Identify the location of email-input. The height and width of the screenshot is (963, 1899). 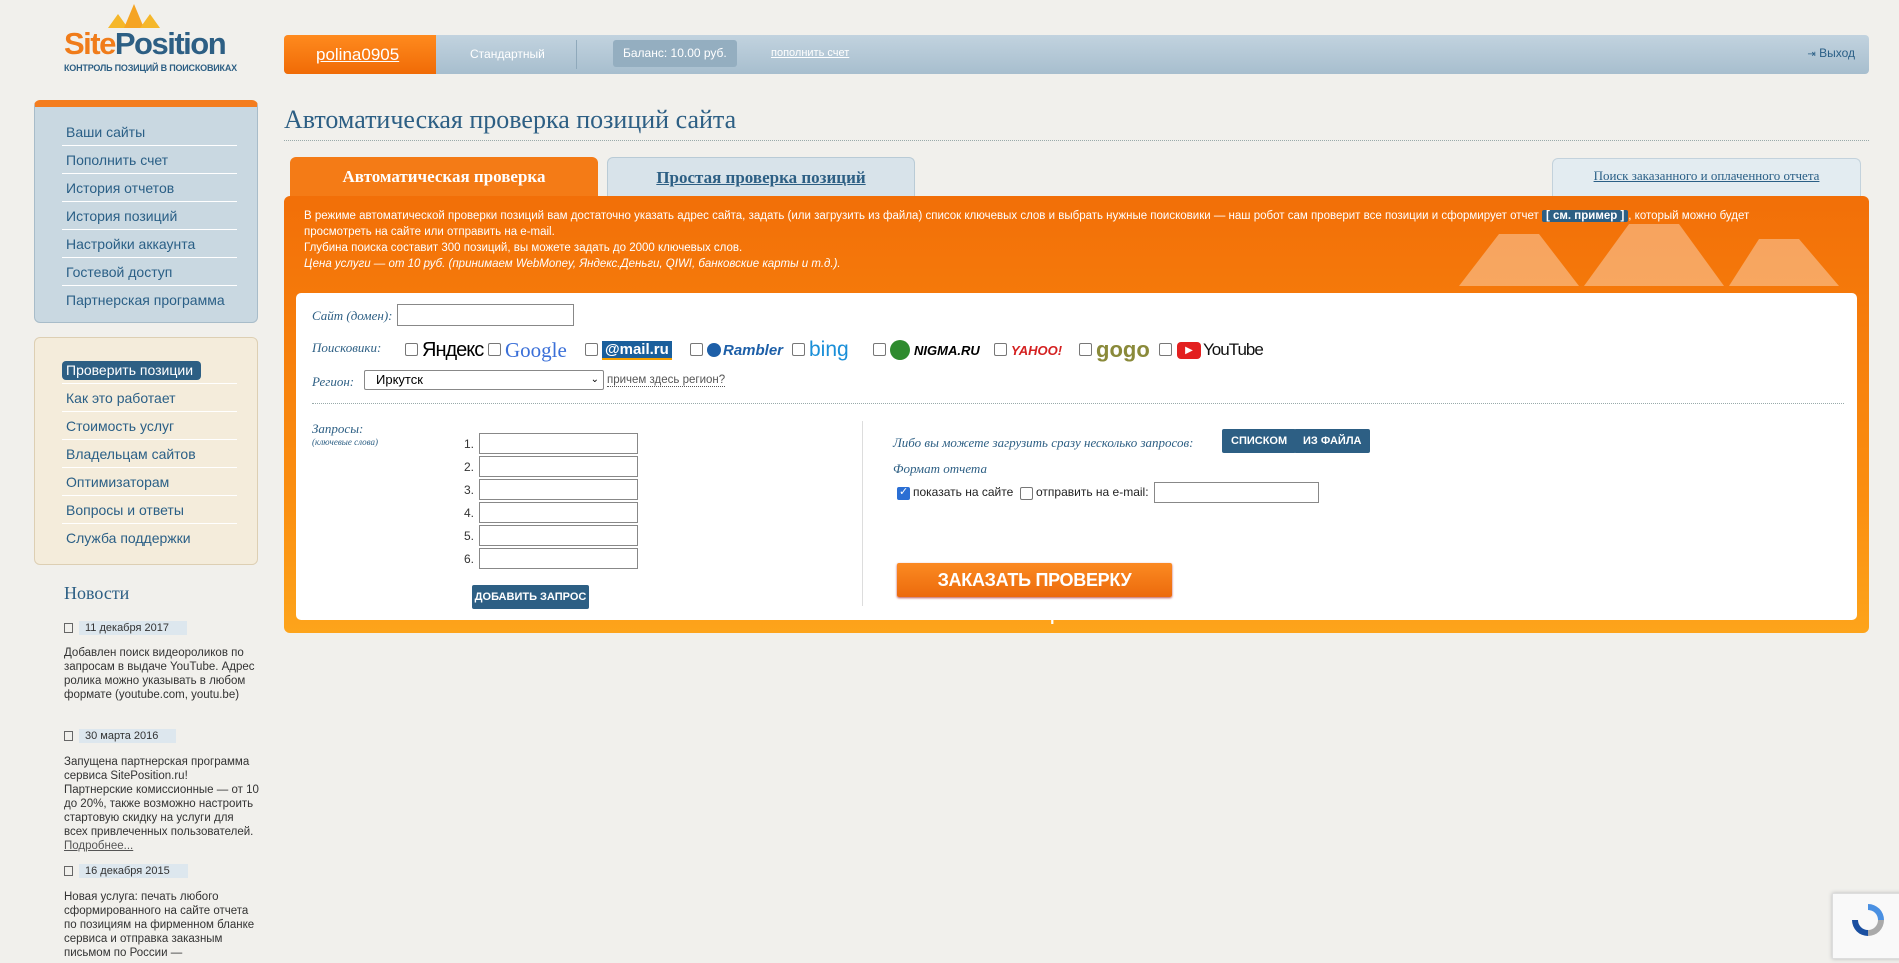
(1236, 492).